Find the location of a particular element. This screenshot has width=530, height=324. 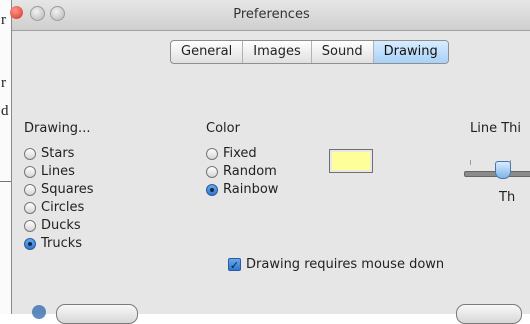

radio-label: Rainbow is located at coordinates (251, 189).